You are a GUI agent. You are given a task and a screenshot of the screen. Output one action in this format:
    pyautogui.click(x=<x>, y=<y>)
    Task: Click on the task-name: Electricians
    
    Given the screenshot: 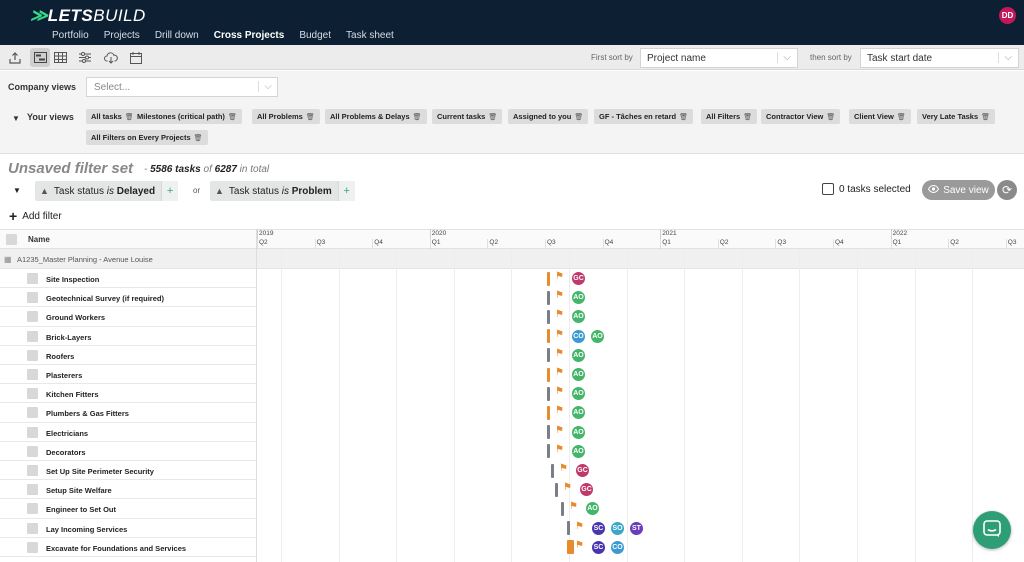 What is the action you would take?
    pyautogui.click(x=67, y=433)
    